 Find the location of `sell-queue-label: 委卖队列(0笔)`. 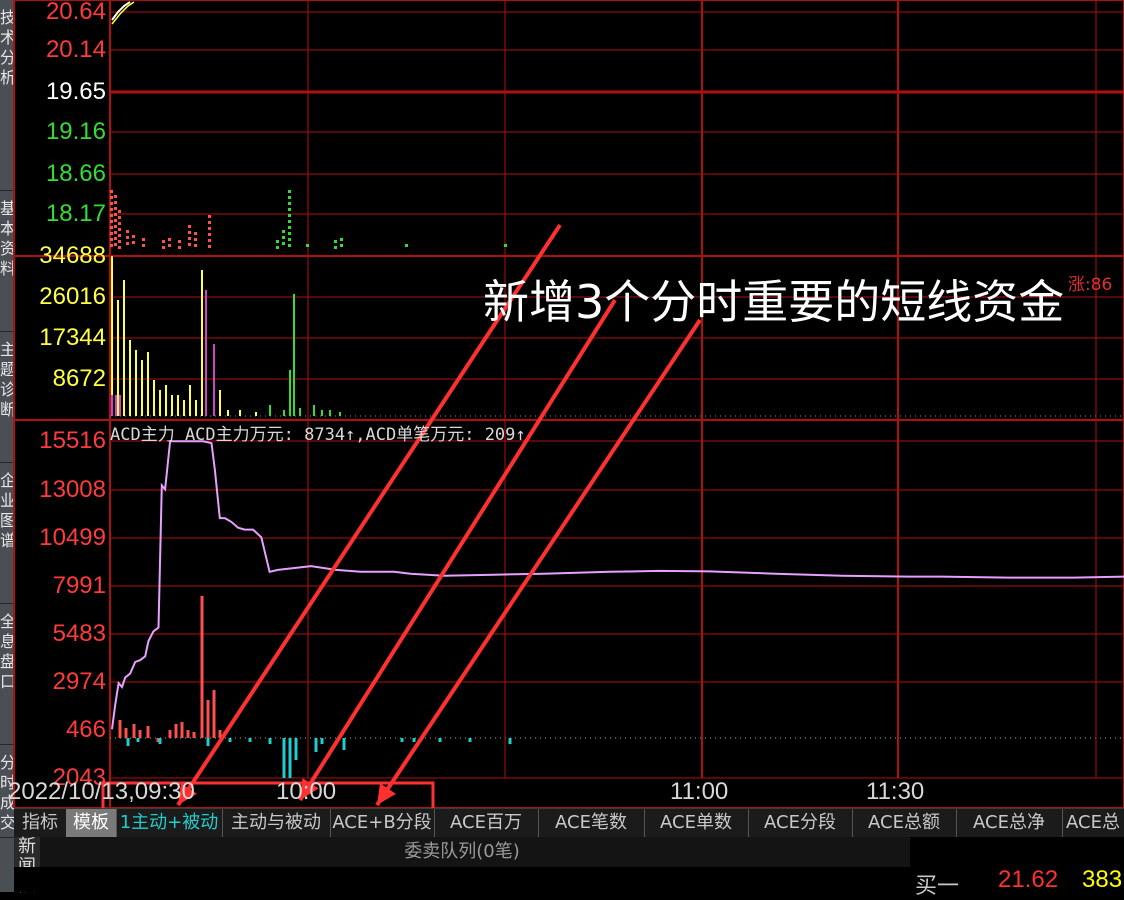

sell-queue-label: 委卖队列(0笔) is located at coordinates (462, 852).